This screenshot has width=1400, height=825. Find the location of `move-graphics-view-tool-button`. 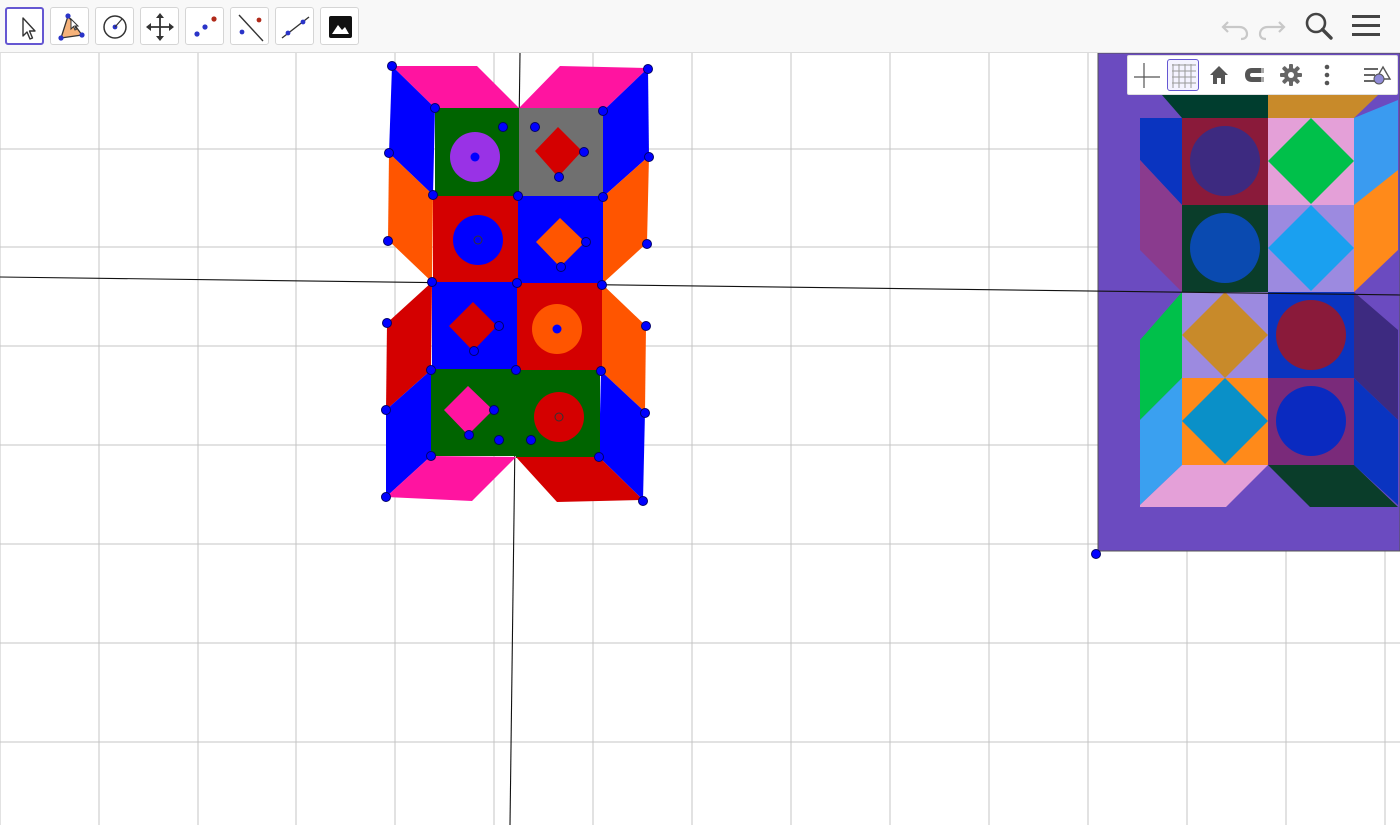

move-graphics-view-tool-button is located at coordinates (159, 26).